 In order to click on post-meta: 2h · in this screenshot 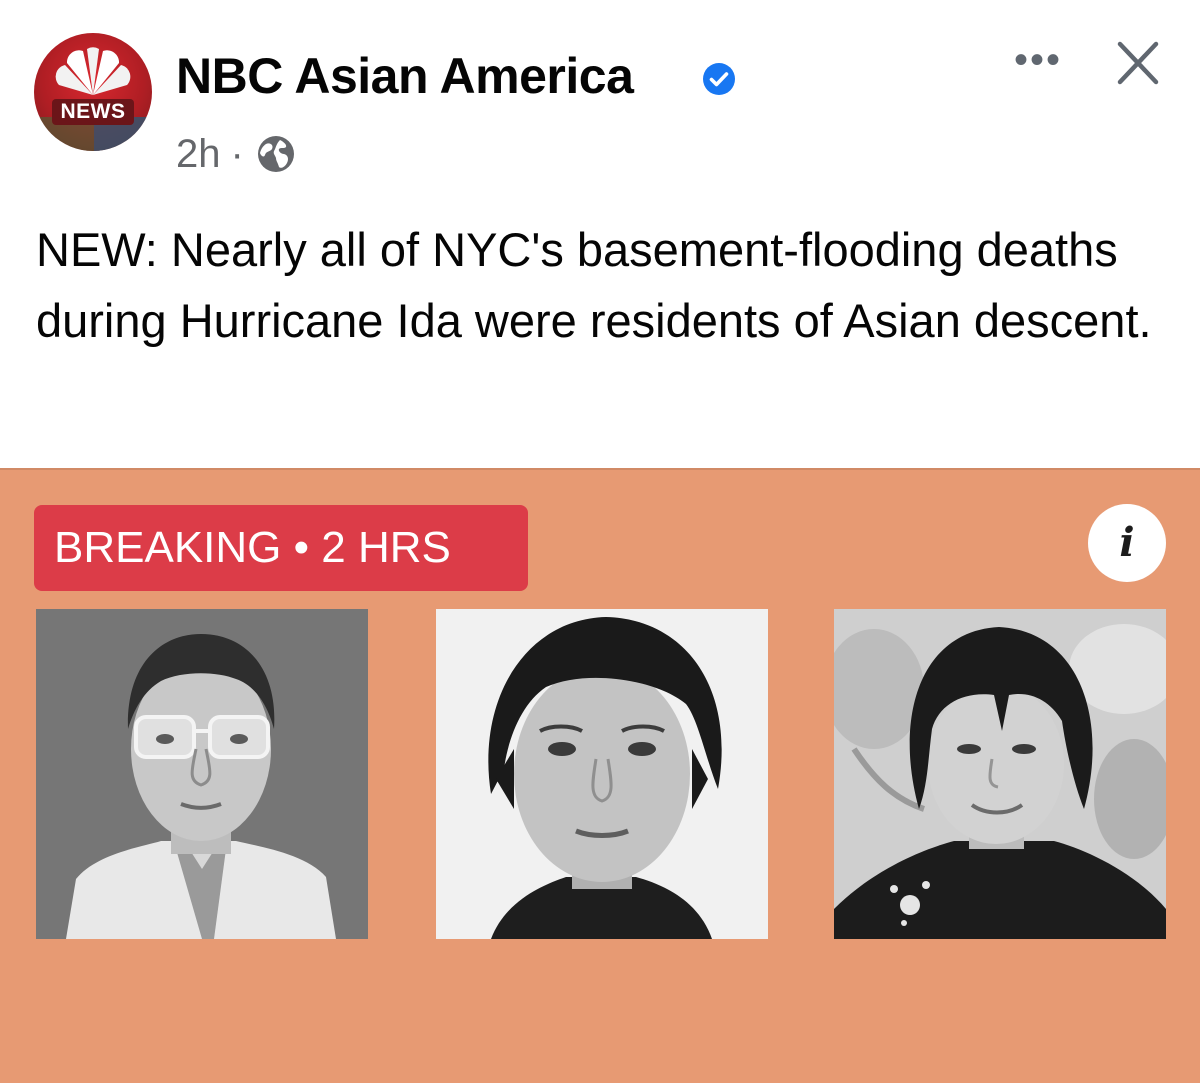, I will do `click(237, 154)`.